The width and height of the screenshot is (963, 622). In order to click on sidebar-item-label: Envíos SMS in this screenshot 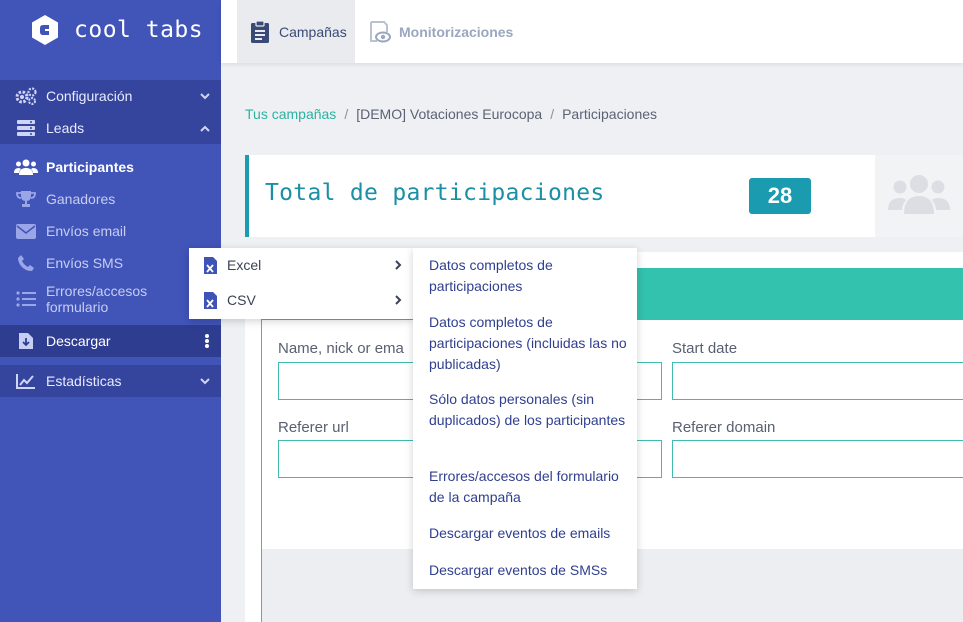, I will do `click(85, 263)`.